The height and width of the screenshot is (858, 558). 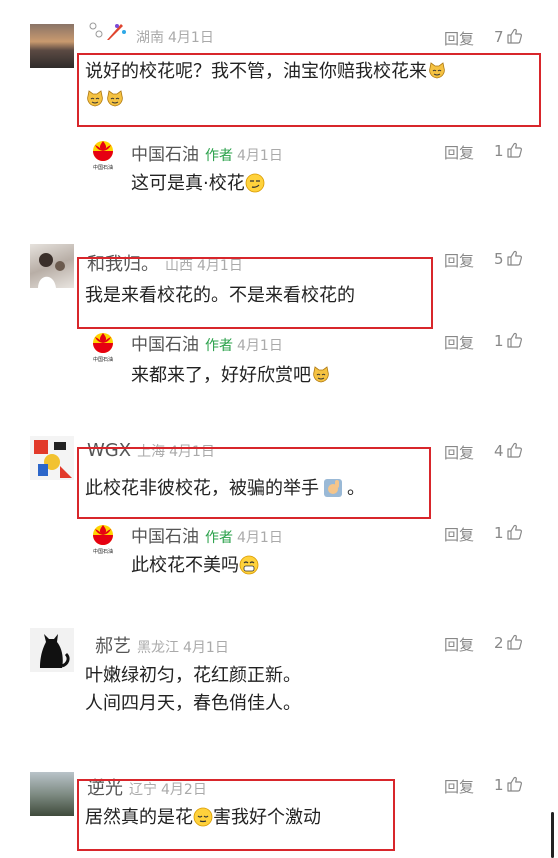 I want to click on region: 湖南, so click(x=150, y=38).